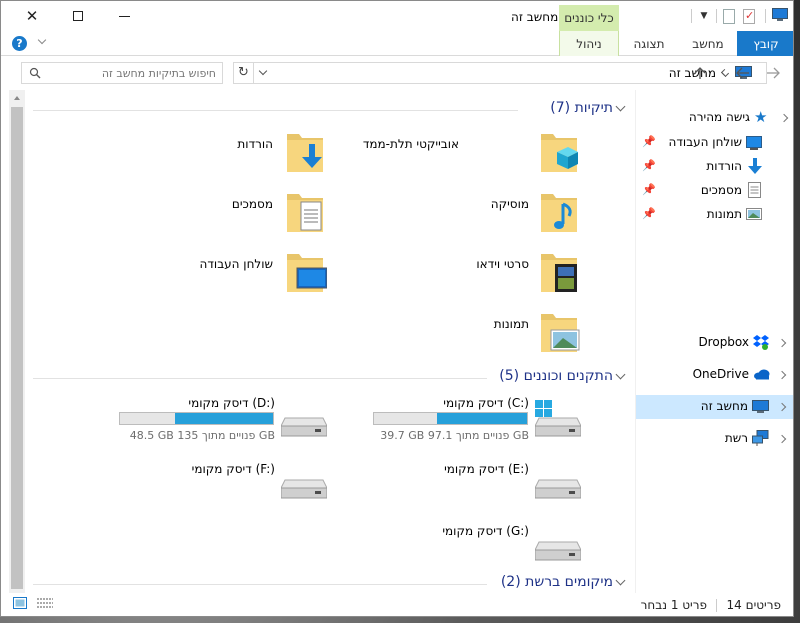 The image size is (800, 623). Describe the element at coordinates (485, 531) in the screenshot. I see `drive-label: דיסק מקומי (G:)` at that location.